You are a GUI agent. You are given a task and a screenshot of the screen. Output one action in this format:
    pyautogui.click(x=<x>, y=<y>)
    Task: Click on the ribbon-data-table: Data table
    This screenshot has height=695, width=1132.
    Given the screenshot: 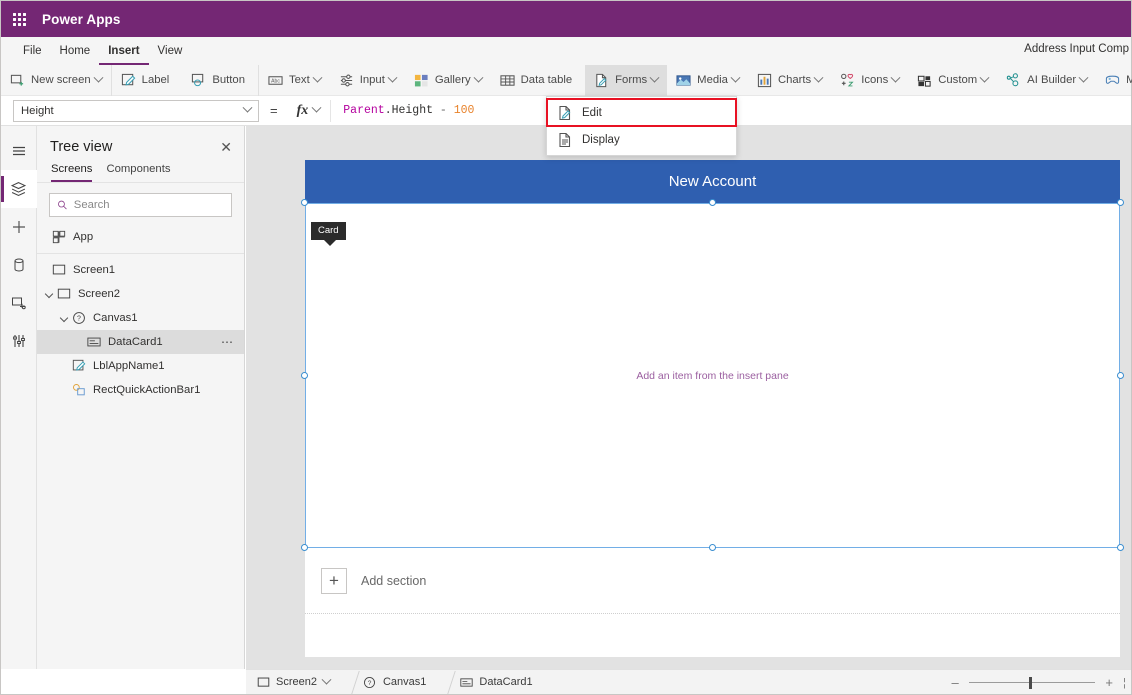 What is the action you would take?
    pyautogui.click(x=538, y=80)
    